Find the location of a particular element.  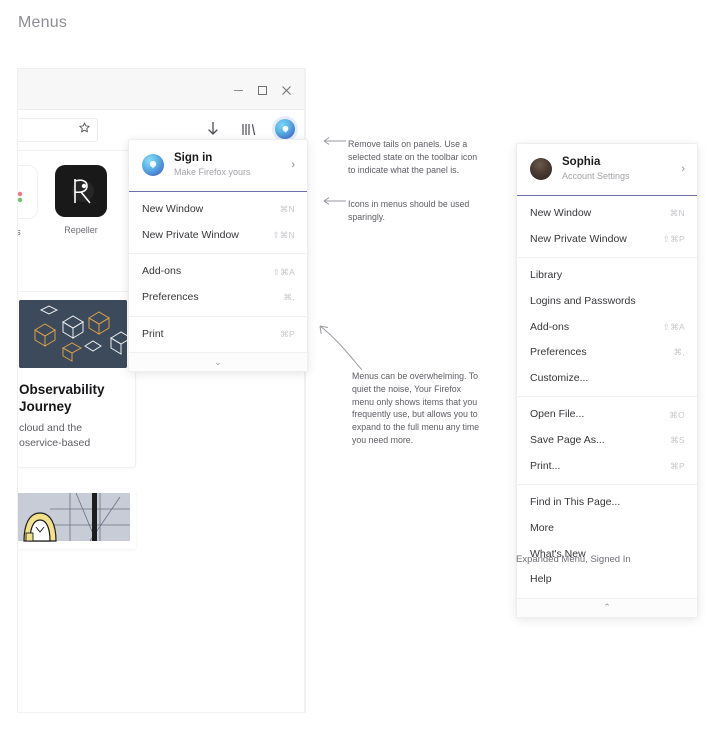

close-icon is located at coordinates (286, 90).